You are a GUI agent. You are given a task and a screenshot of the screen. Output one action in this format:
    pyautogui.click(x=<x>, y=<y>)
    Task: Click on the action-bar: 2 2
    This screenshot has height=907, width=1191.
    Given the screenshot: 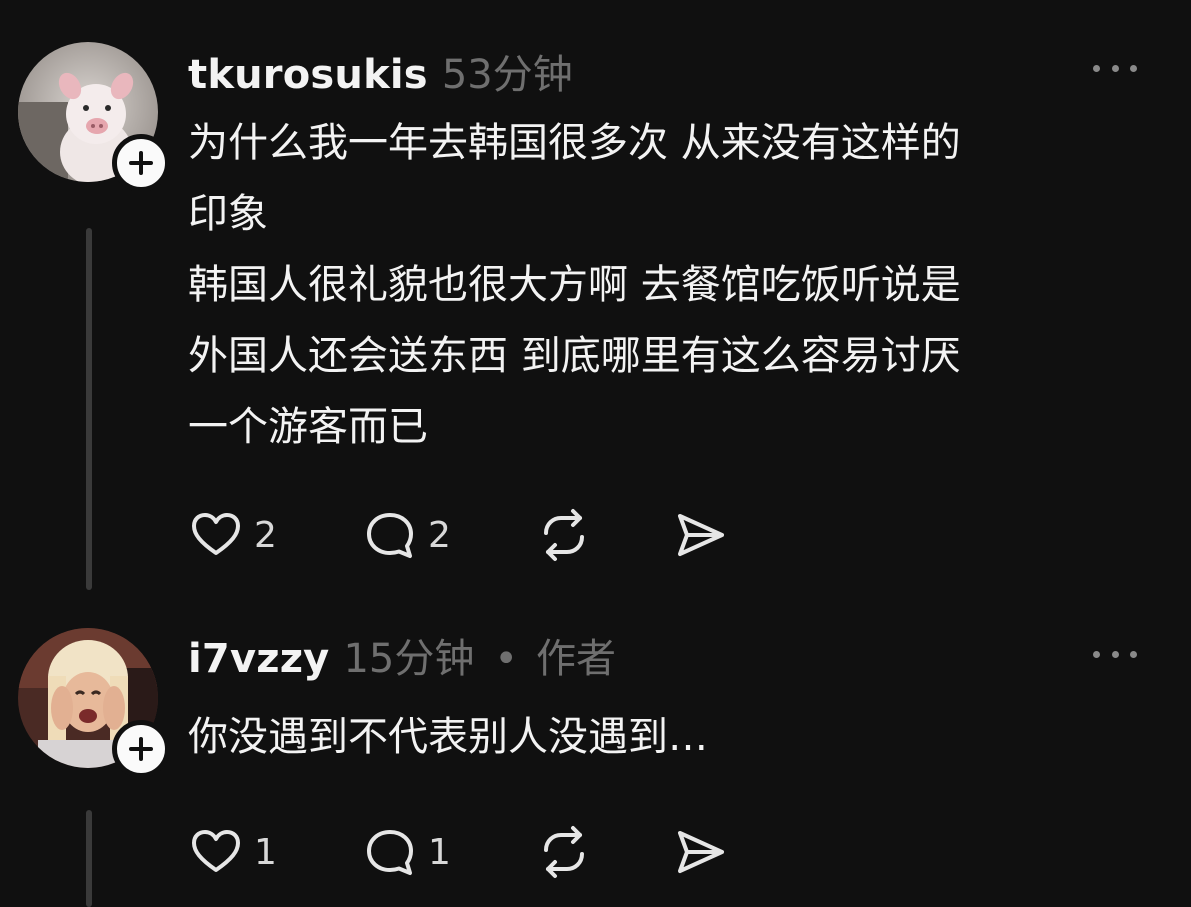 What is the action you would take?
    pyautogui.click(x=458, y=535)
    